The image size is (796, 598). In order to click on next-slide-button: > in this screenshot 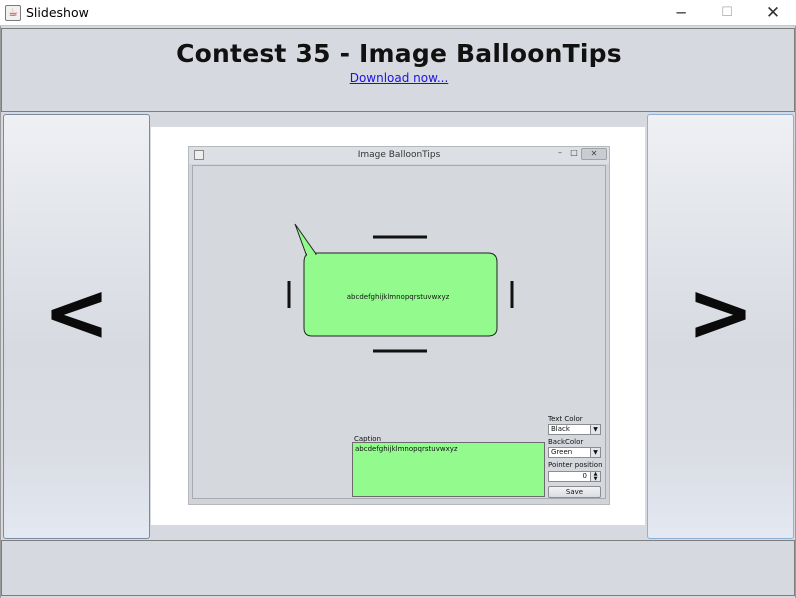, I will do `click(720, 326)`.